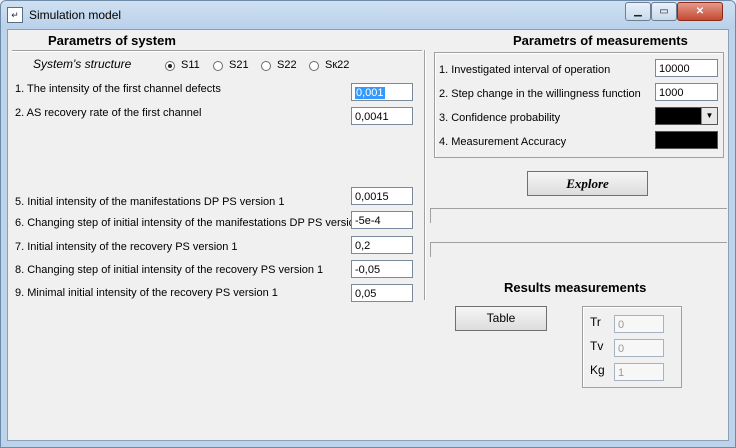 The height and width of the screenshot is (448, 736). I want to click on explore-button: Explore, so click(587, 183).